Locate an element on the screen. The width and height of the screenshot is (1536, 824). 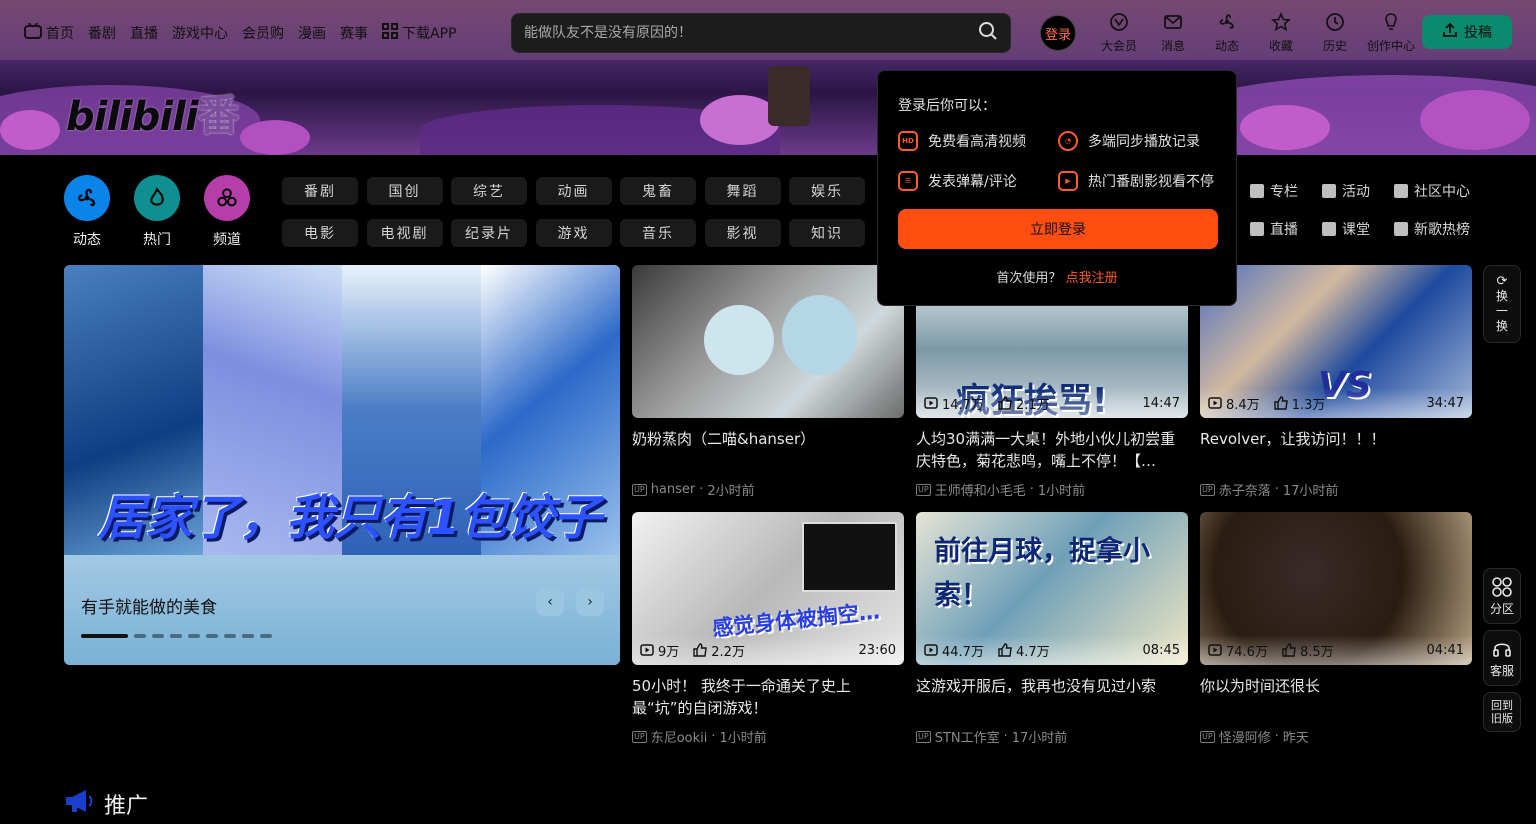
tag-kichiku: 鬼畜 is located at coordinates (658, 191).